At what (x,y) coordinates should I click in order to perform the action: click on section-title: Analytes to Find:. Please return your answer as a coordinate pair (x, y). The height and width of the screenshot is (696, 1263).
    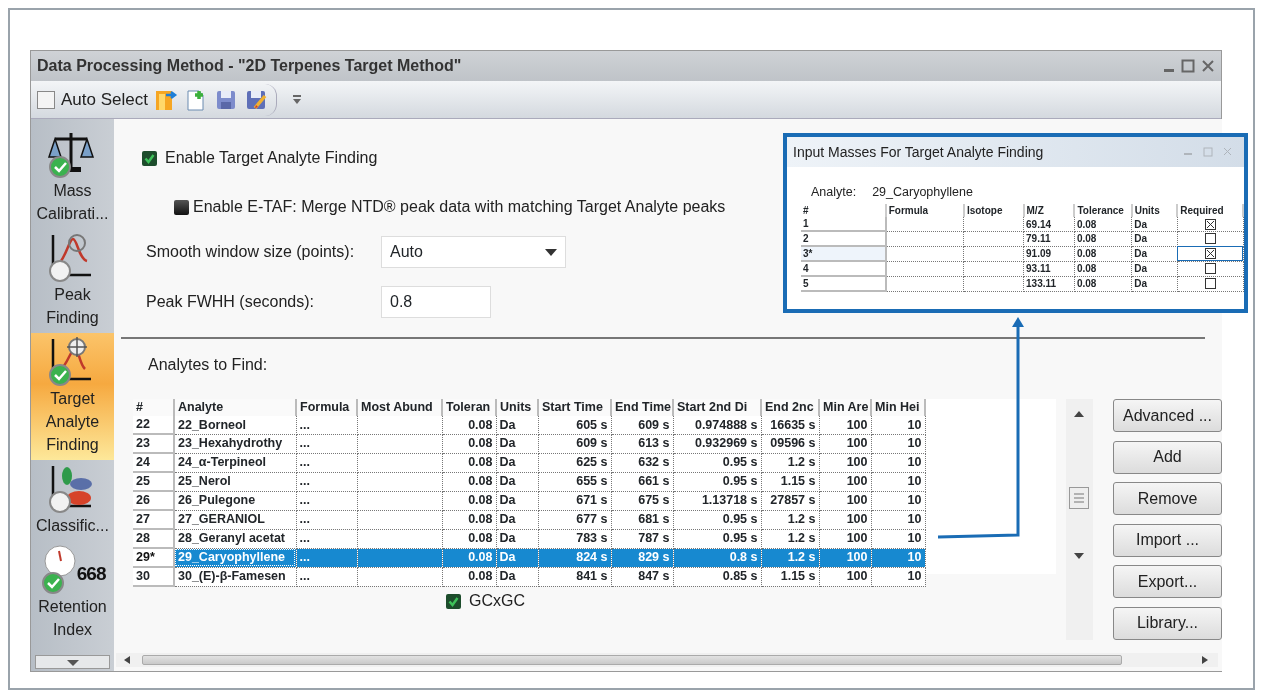
    Looking at the image, I should click on (208, 365).